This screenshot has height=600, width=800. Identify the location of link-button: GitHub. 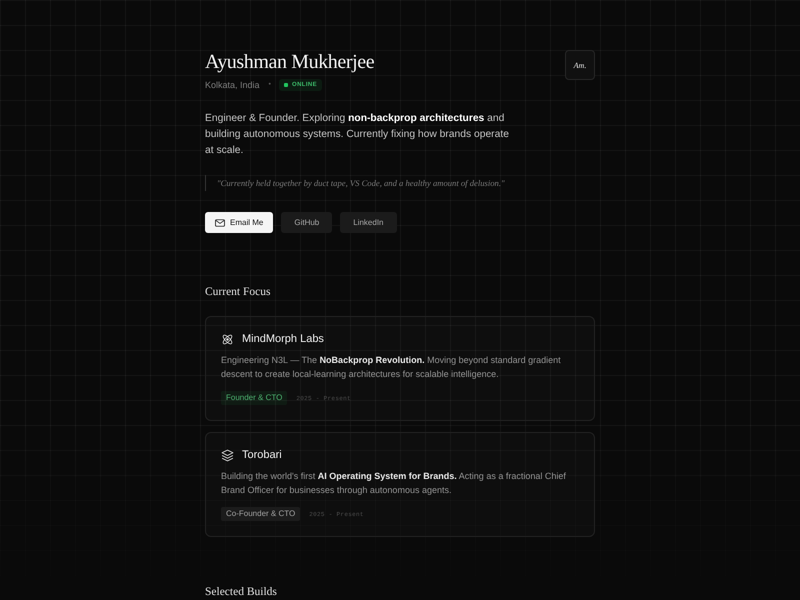
(306, 222).